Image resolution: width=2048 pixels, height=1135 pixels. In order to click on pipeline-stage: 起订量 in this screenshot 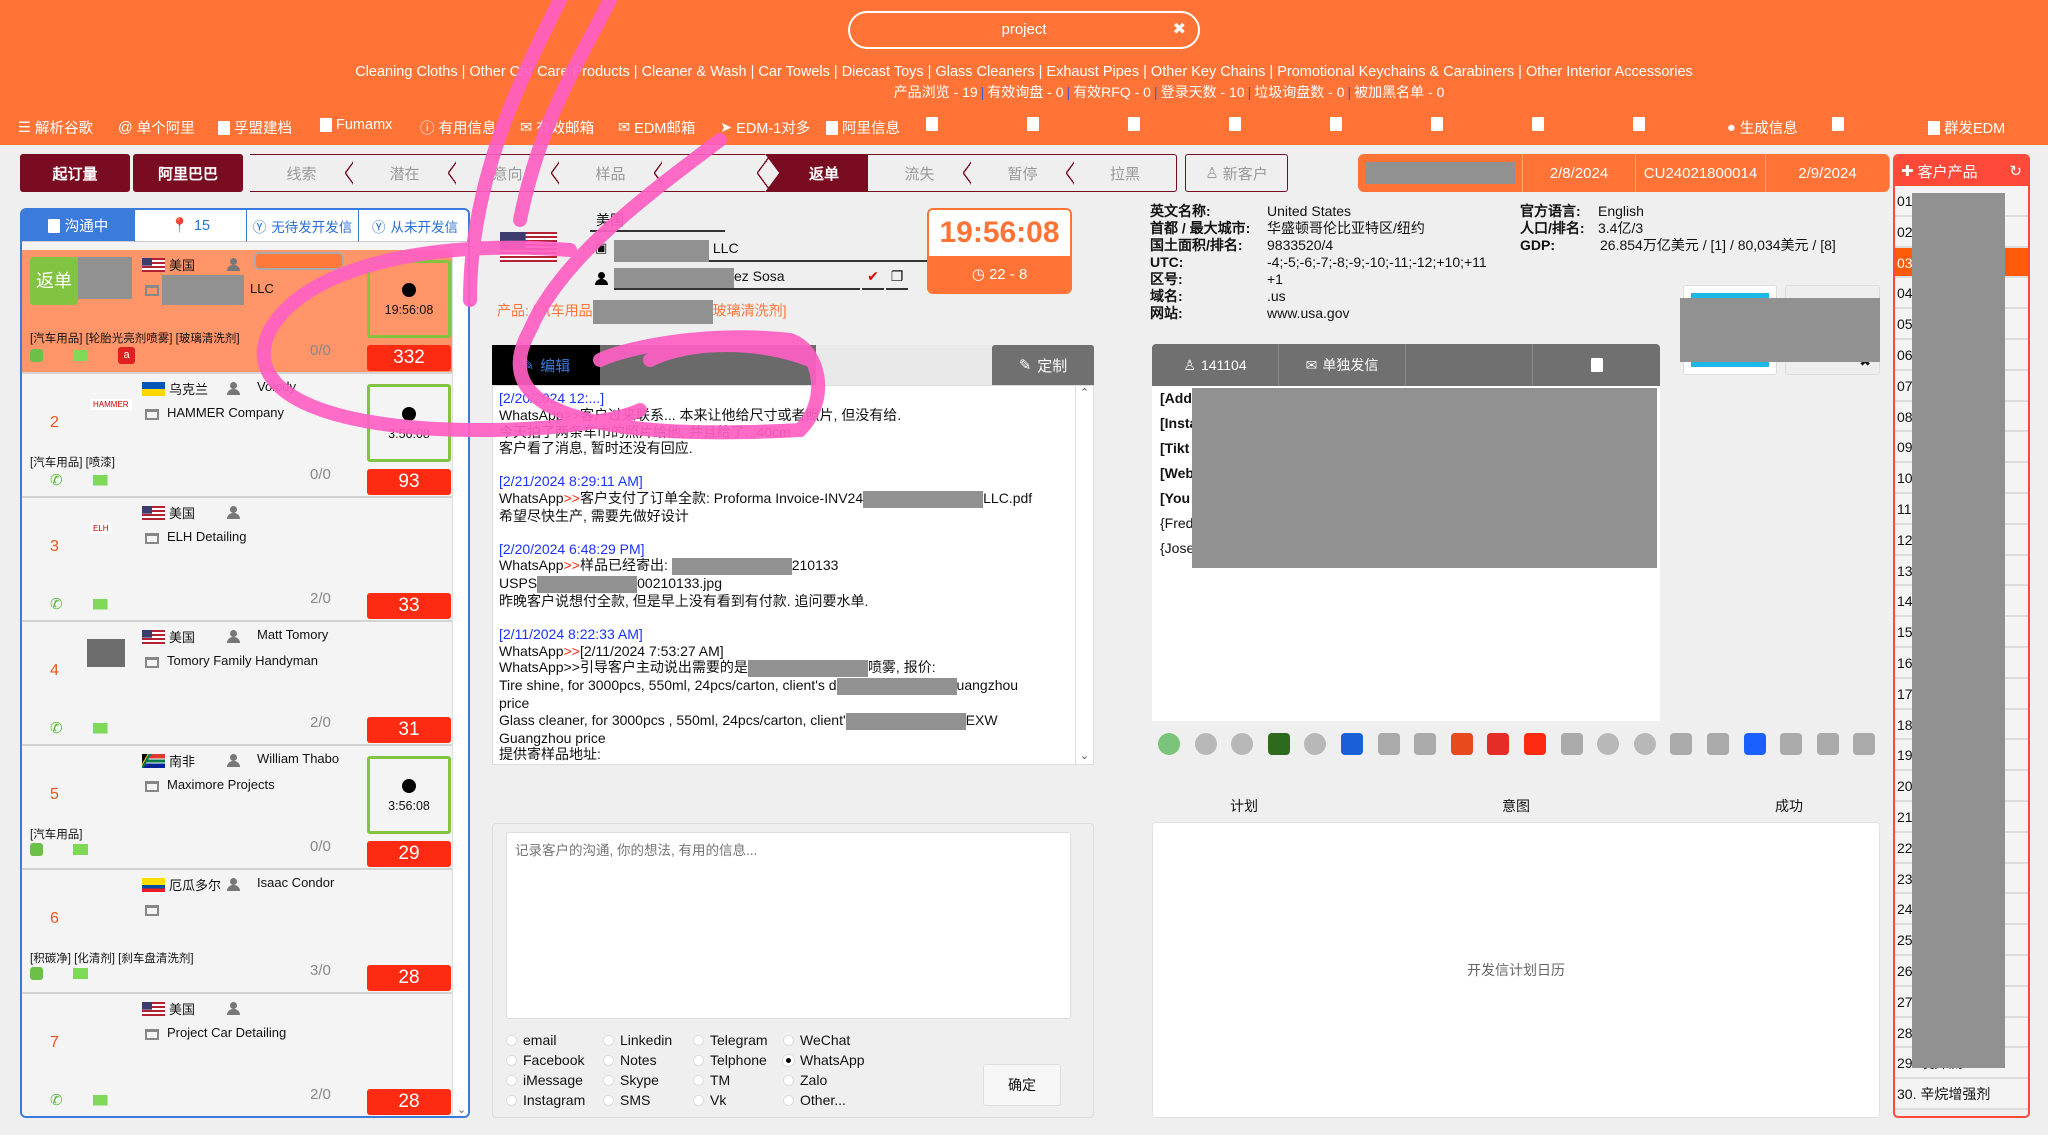, I will do `click(75, 173)`.